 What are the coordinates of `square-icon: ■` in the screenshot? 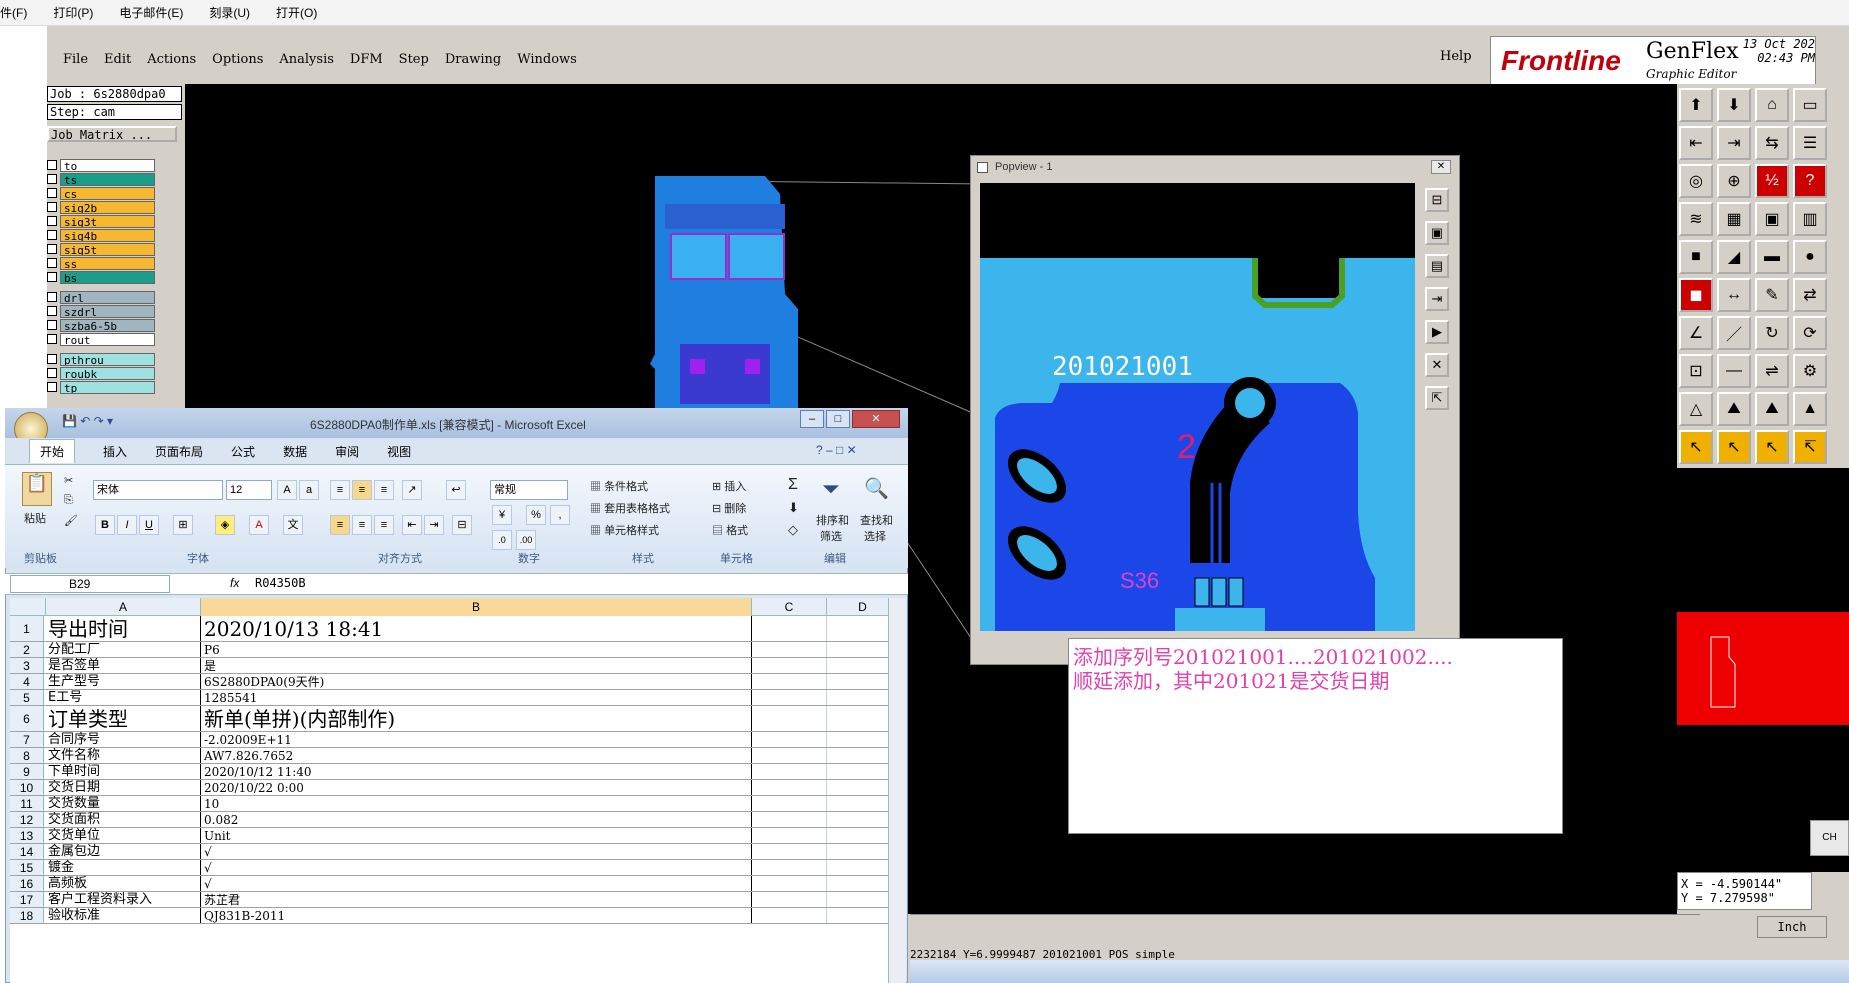 It's located at (1696, 257).